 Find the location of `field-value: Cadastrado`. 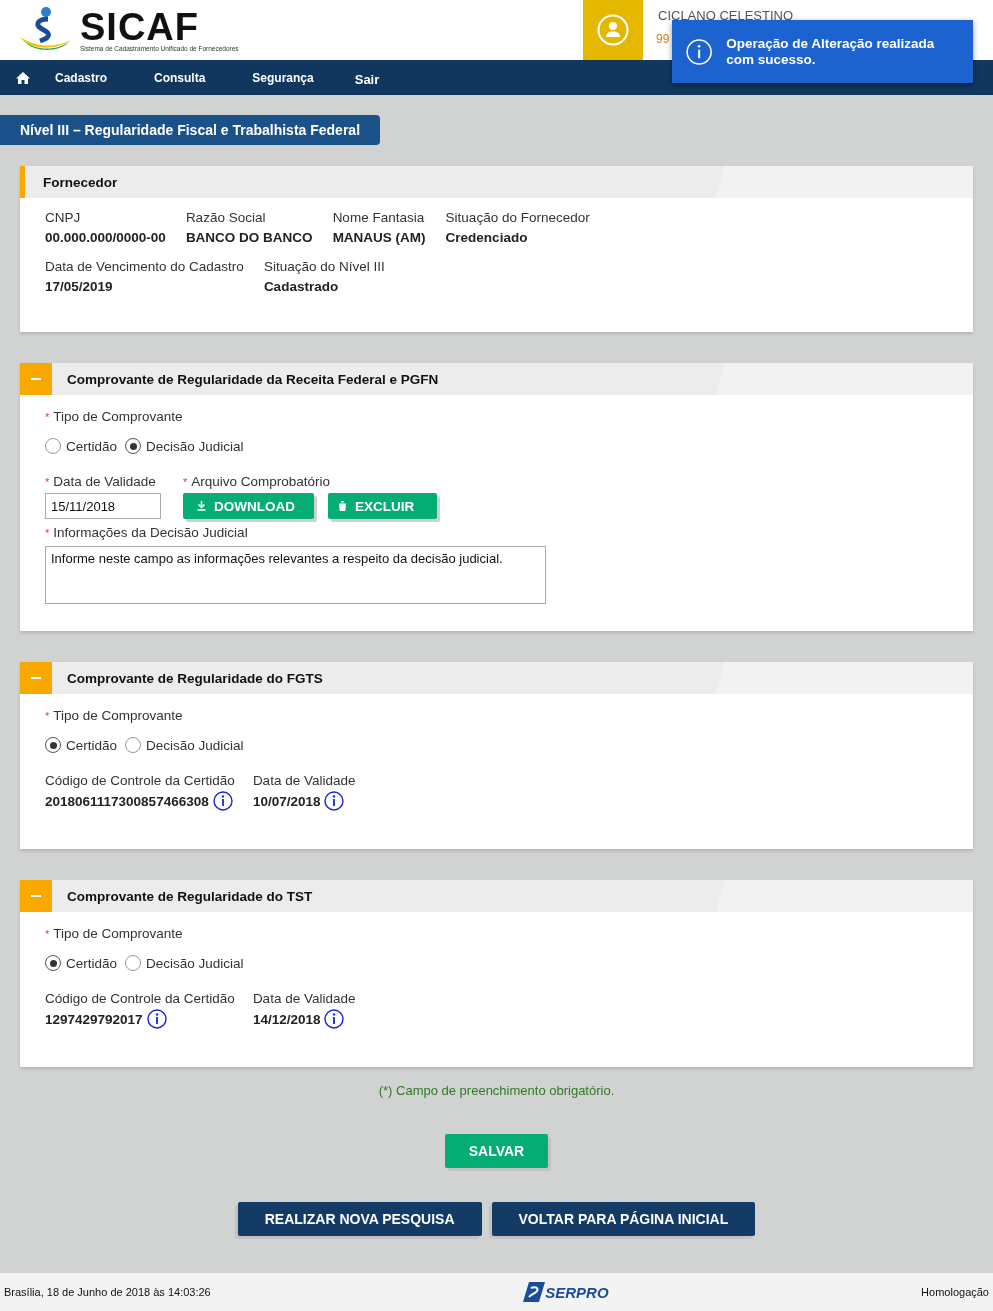

field-value: Cadastrado is located at coordinates (301, 286).